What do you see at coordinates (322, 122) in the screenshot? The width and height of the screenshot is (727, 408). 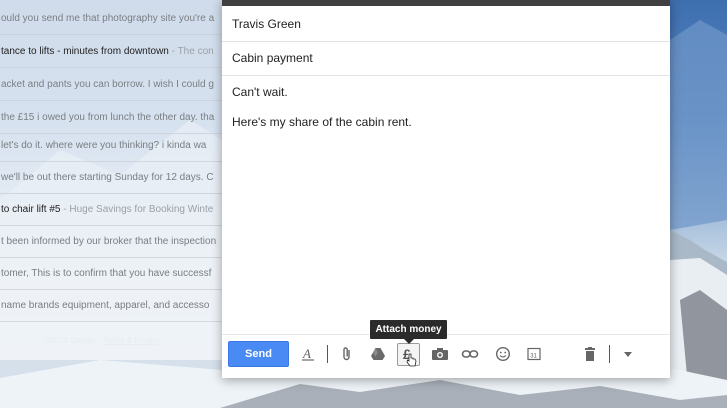 I see `body-line: Here's my share of the cabin rent.` at bounding box center [322, 122].